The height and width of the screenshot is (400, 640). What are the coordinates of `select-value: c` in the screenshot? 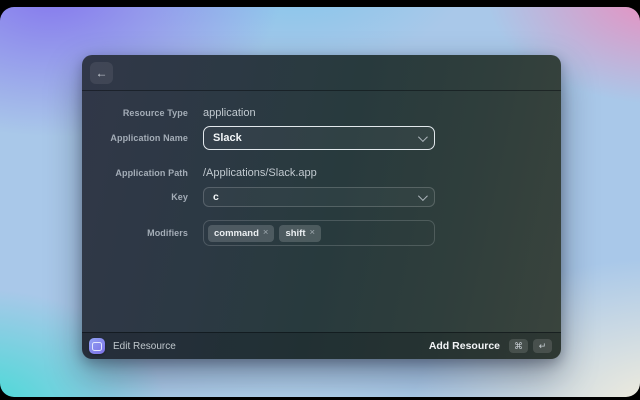 It's located at (216, 197).